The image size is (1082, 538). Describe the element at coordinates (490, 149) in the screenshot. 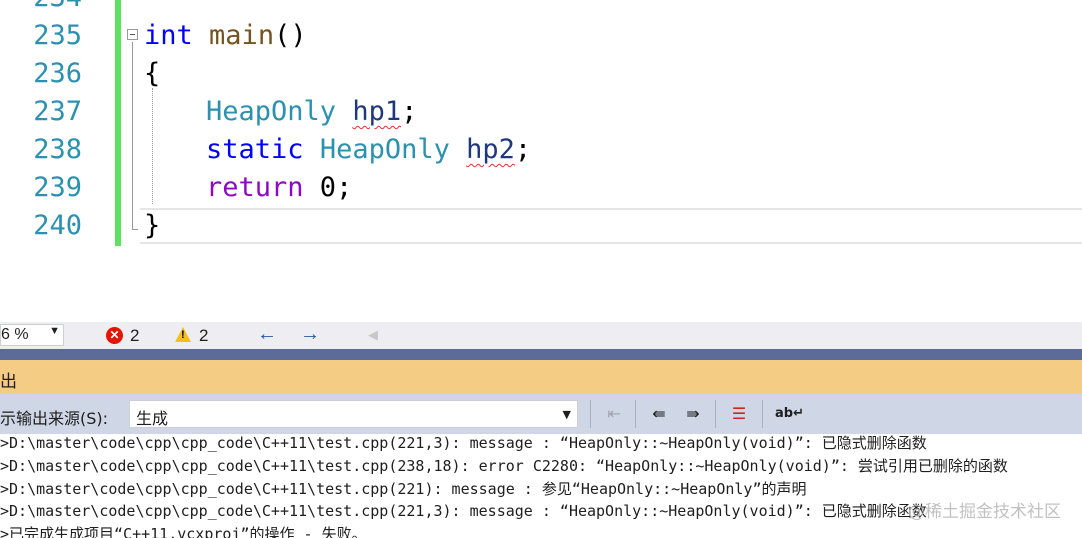

I see `variable-with-error: hp2` at that location.